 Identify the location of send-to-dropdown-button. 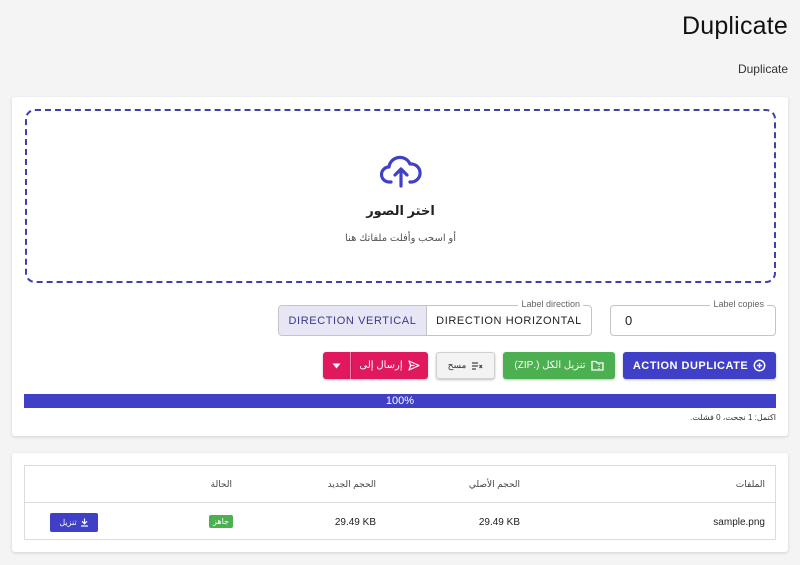
(337, 365).